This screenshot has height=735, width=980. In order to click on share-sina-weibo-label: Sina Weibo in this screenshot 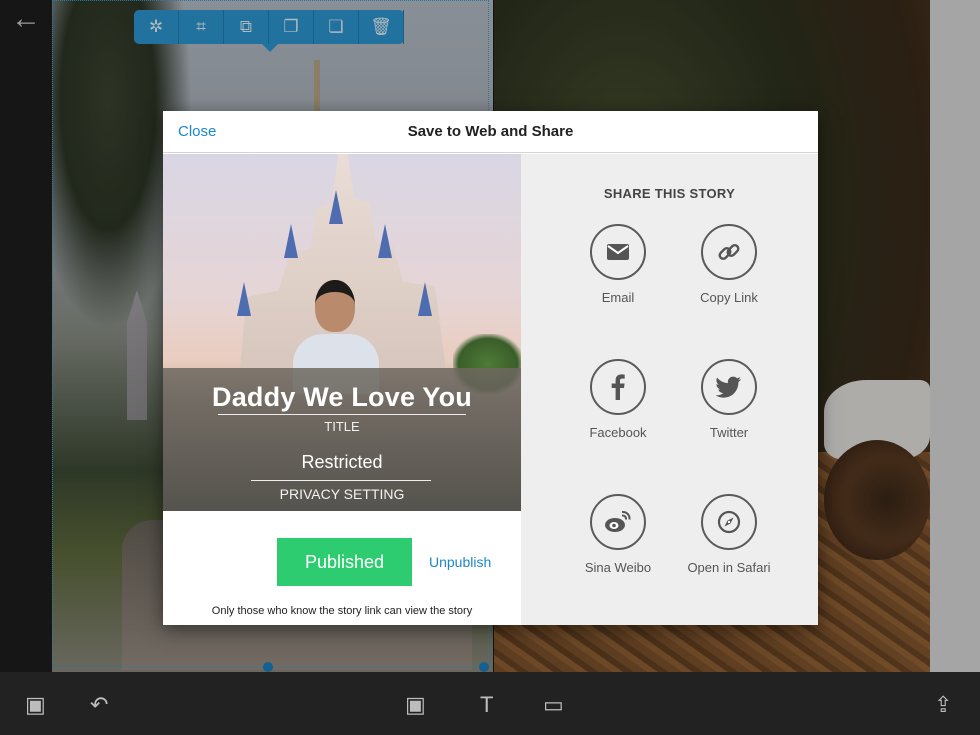, I will do `click(618, 567)`.